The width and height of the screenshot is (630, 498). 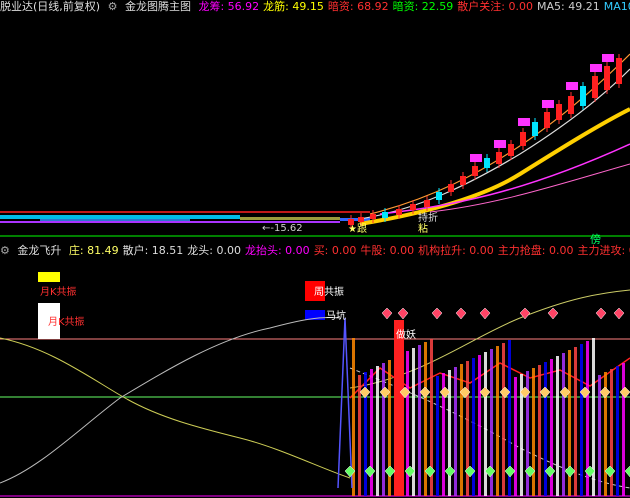 I want to click on tag-hold: 粘, so click(x=423, y=228).